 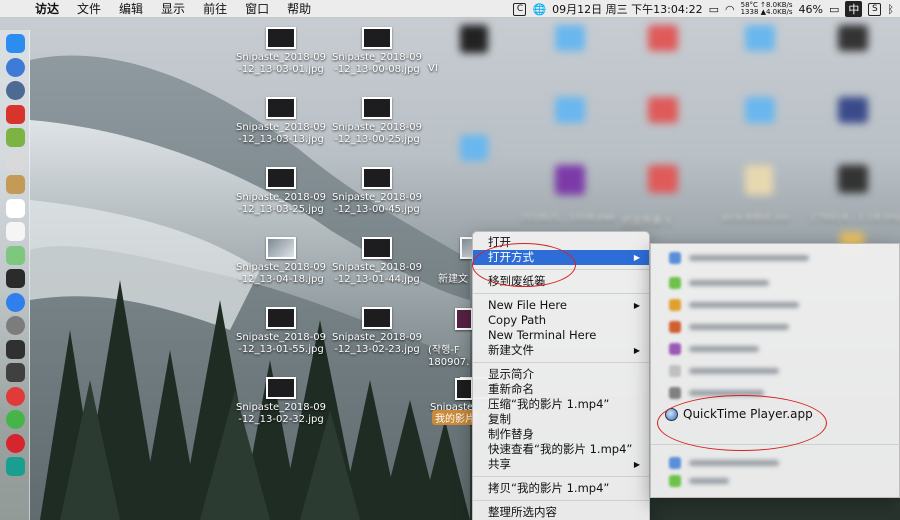 I want to click on open-with-quicktime: QuickTime Player.app, so click(x=739, y=414).